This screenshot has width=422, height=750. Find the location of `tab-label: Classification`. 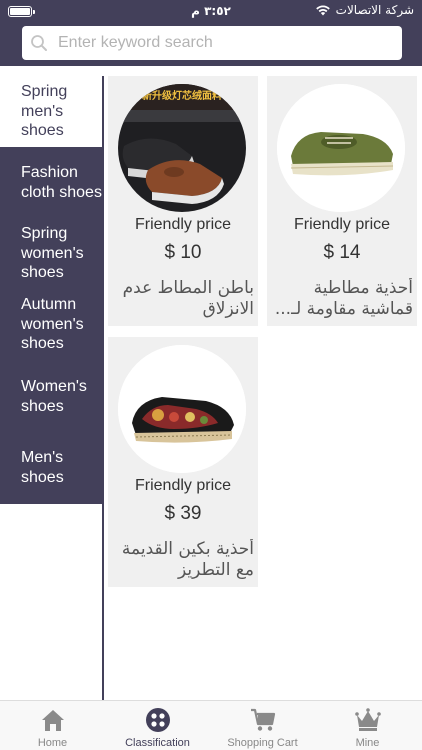

tab-label: Classification is located at coordinates (157, 743).